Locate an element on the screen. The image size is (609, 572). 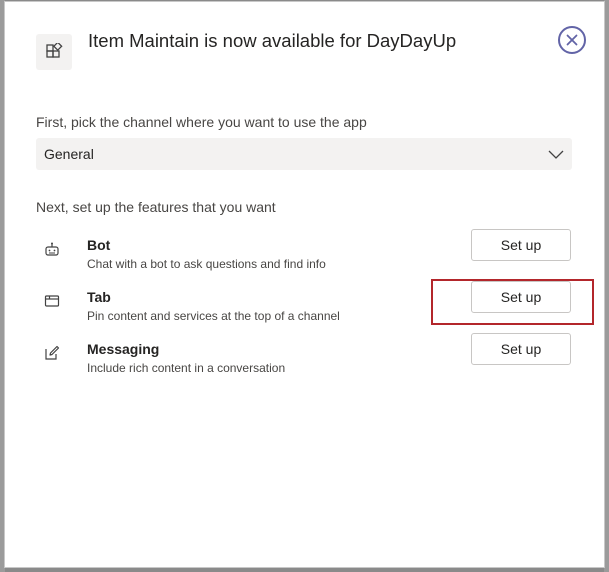
close-icon is located at coordinates (572, 40).